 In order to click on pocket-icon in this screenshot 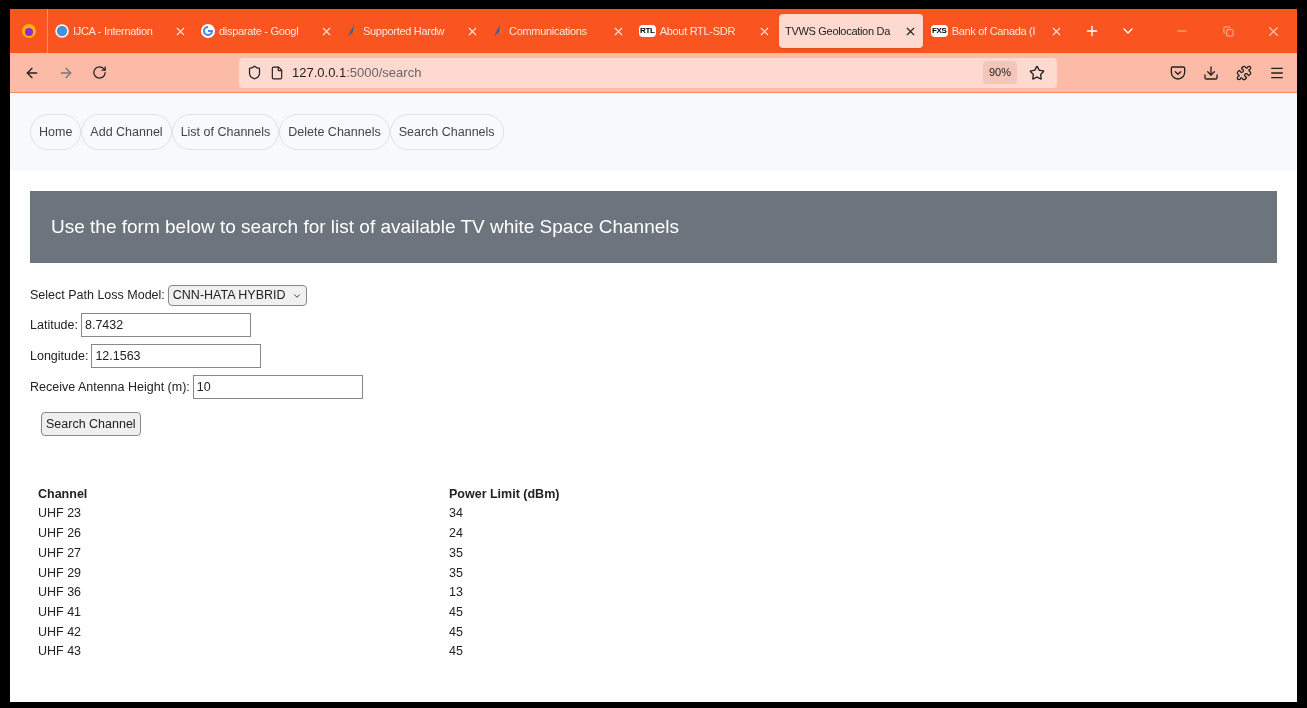, I will do `click(1178, 72)`.